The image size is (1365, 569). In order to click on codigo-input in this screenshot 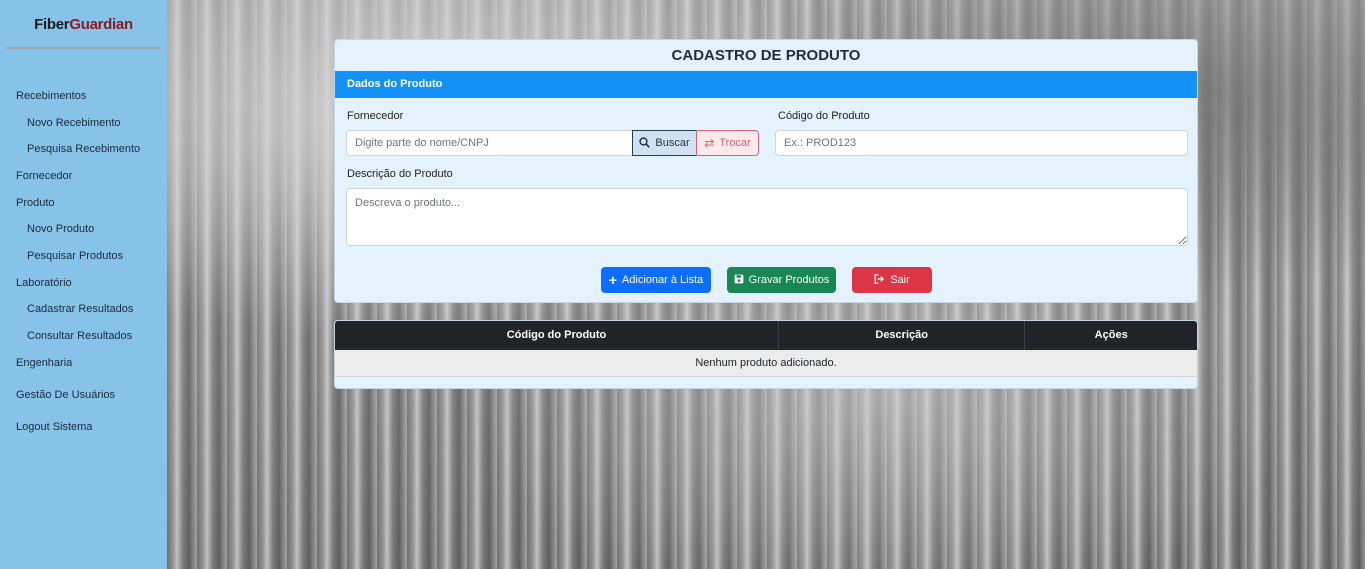, I will do `click(981, 143)`.